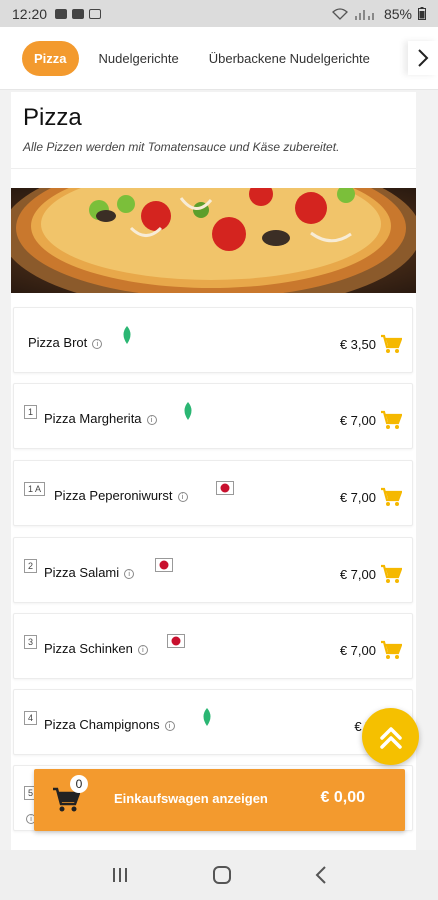 This screenshot has width=438, height=900. I want to click on menu-item: Pizza Brot i € 3,50, so click(213, 340).